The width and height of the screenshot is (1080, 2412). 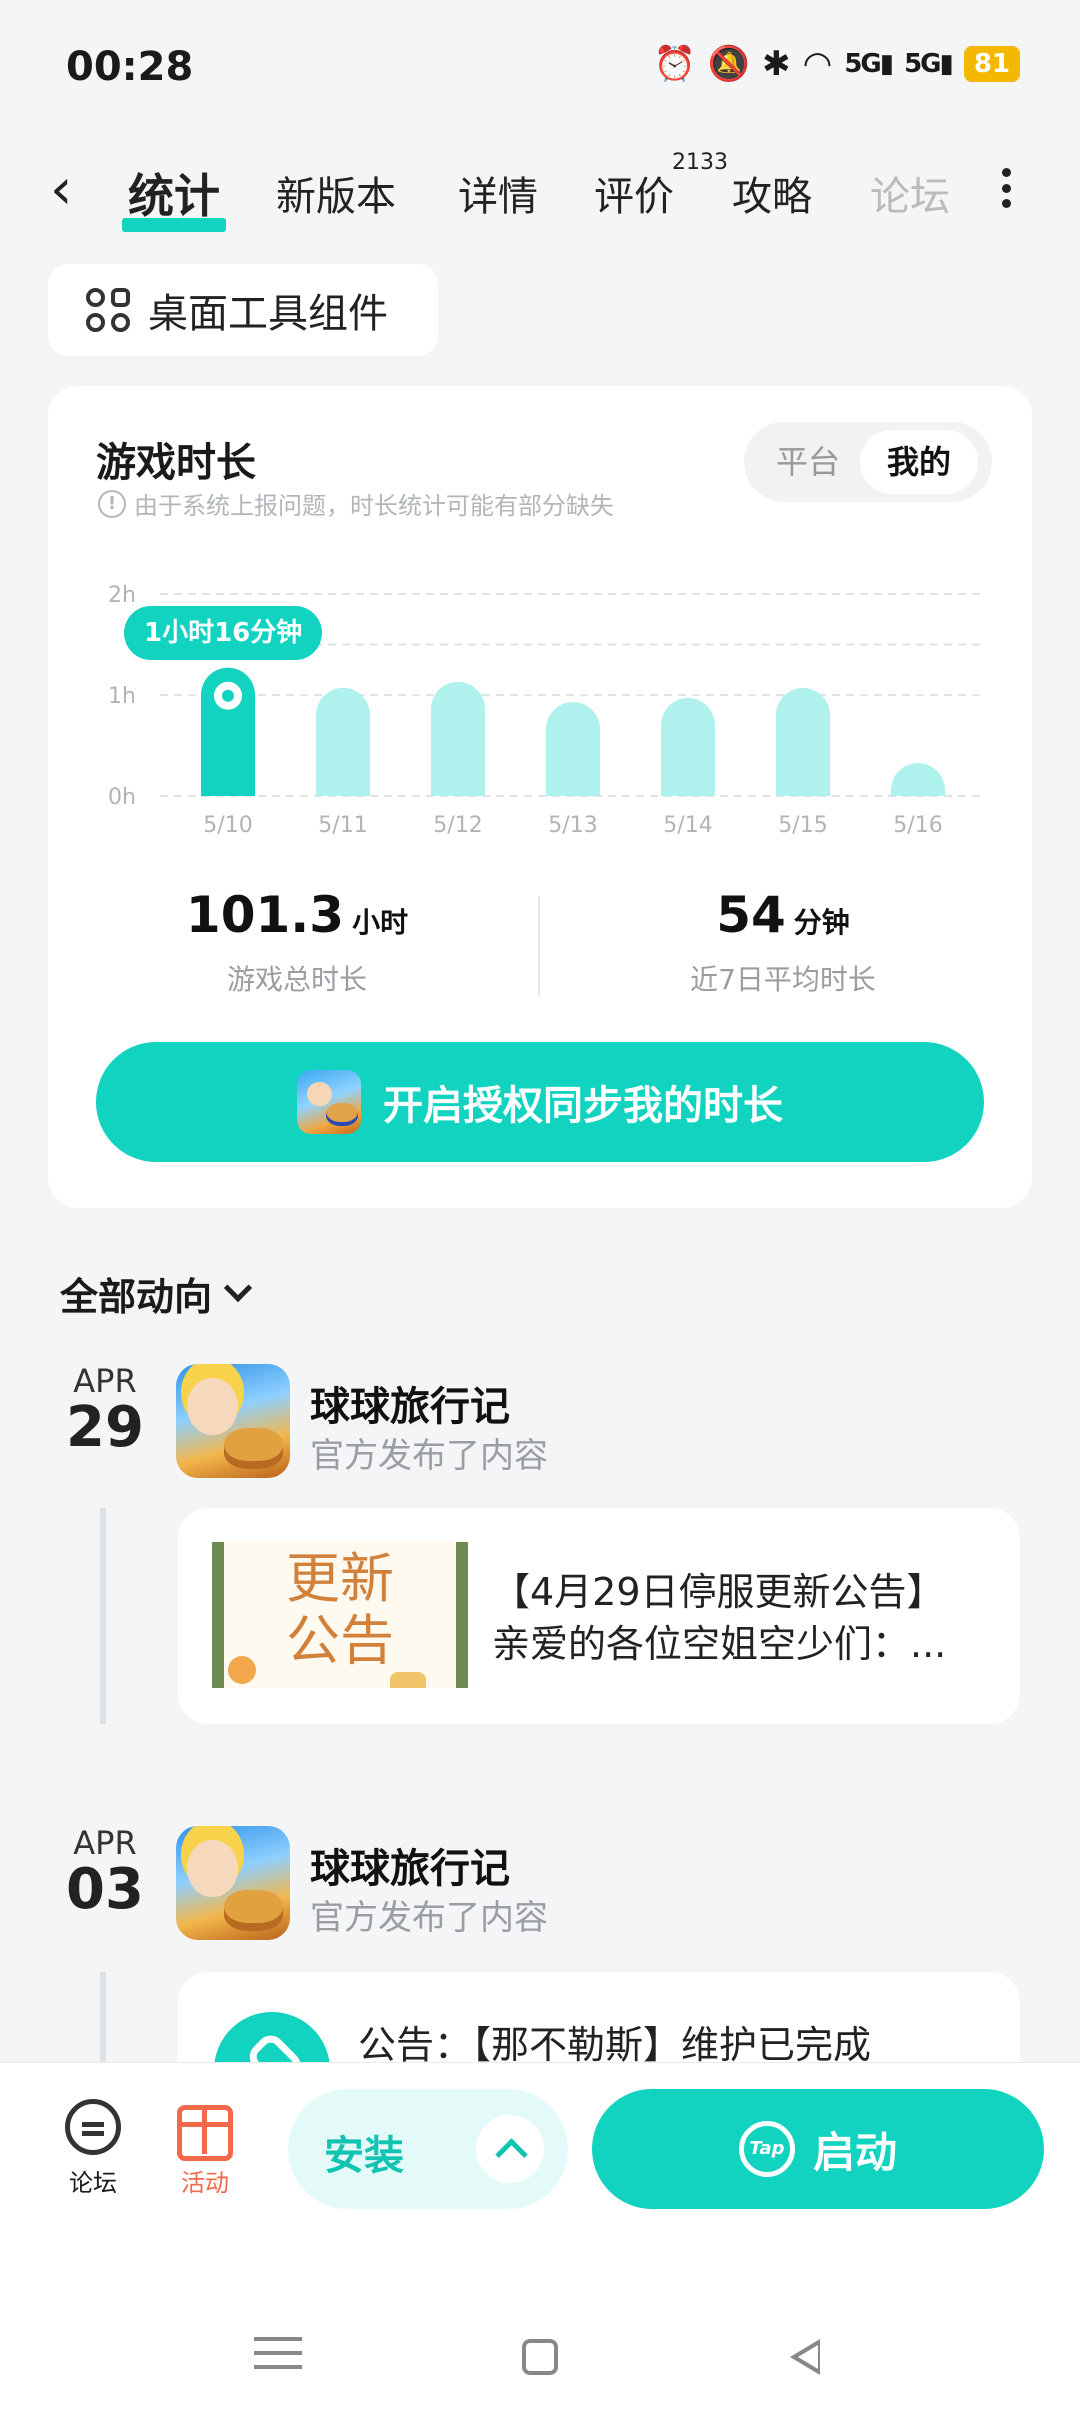 I want to click on launch-button: Tap 启动, so click(x=818, y=2149).